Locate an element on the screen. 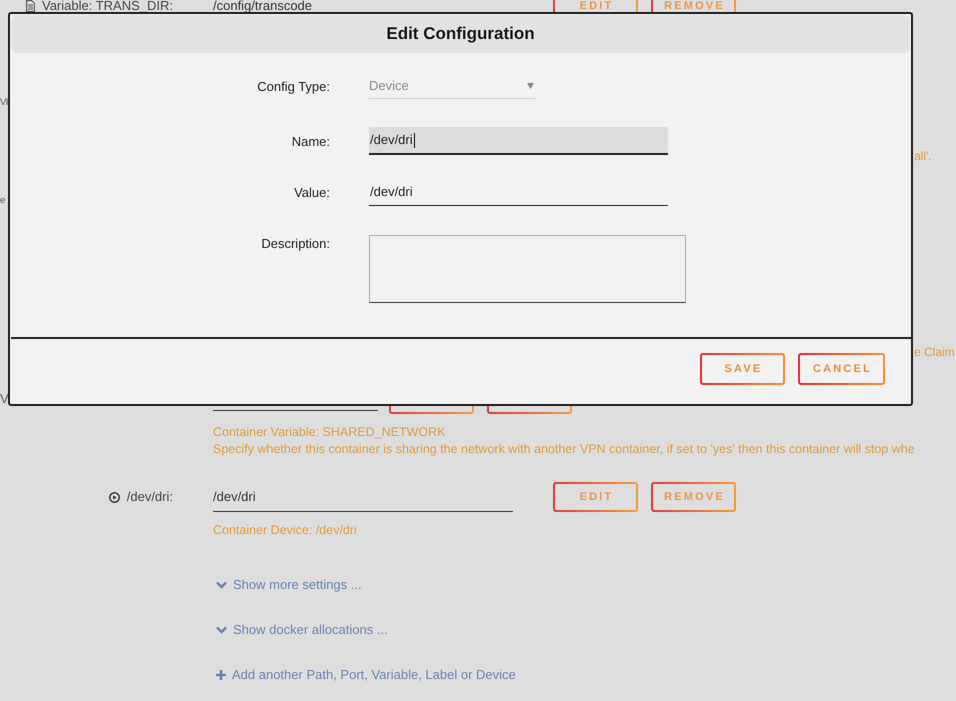  caret-down-icon is located at coordinates (530, 85).